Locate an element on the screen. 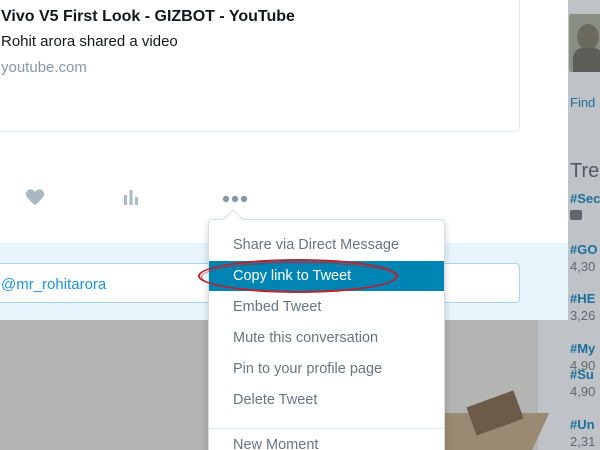 This screenshot has width=600, height=450. avatar is located at coordinates (584, 43).